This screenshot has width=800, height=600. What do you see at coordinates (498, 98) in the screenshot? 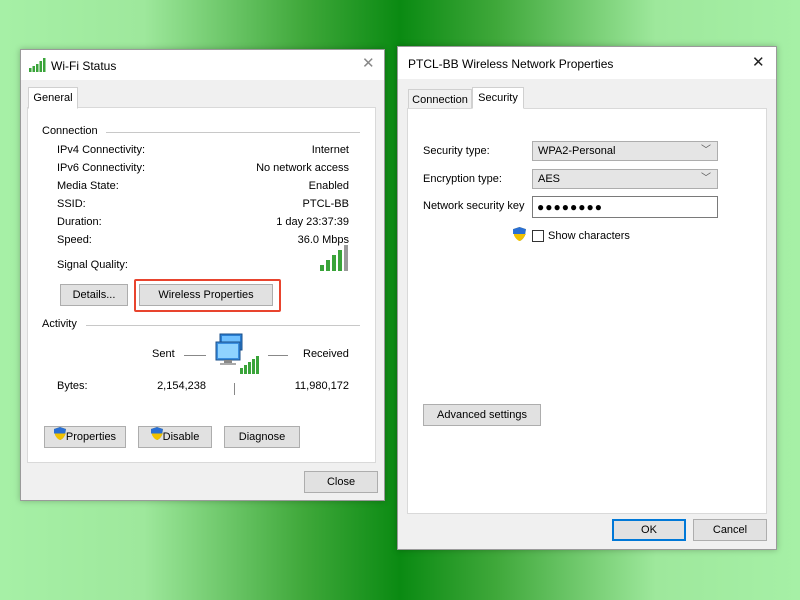
I see `tab-security: Security` at bounding box center [498, 98].